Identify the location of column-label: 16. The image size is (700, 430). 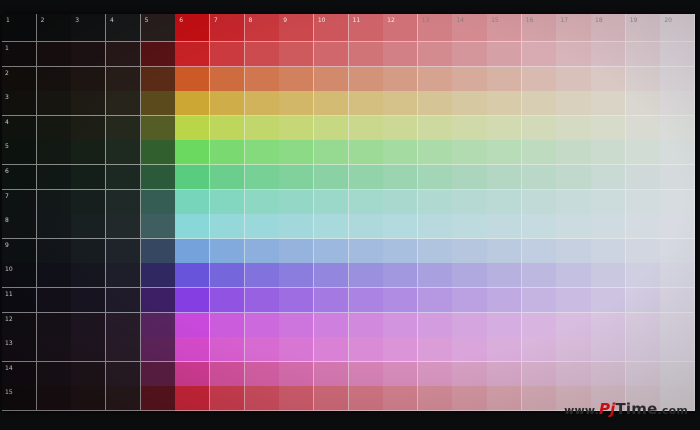
(529, 20).